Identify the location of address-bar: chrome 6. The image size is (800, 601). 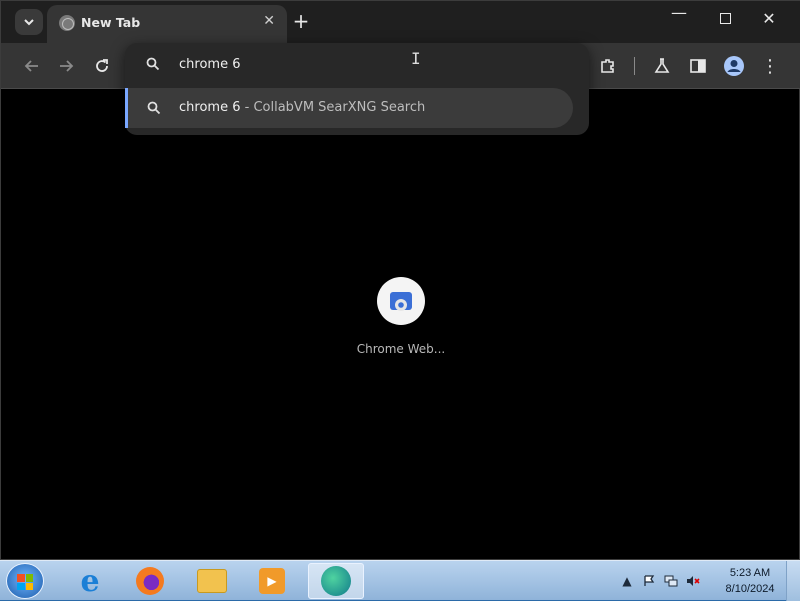
(357, 65).